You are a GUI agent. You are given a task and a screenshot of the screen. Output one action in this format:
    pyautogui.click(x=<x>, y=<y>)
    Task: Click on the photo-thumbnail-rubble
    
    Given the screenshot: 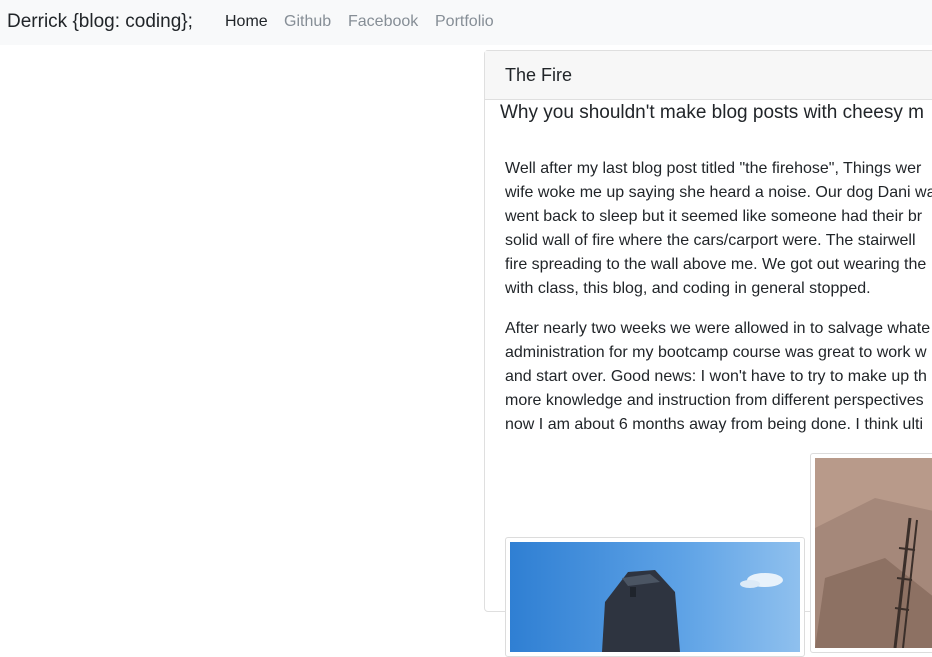 What is the action you would take?
    pyautogui.click(x=871, y=553)
    